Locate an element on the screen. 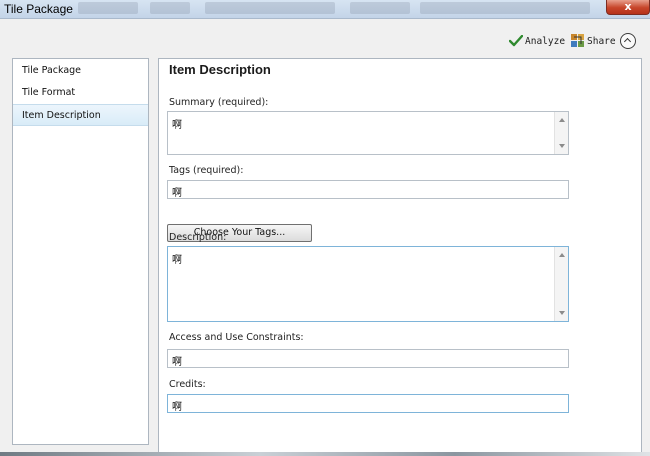 The height and width of the screenshot is (456, 650). credits-input: 啊 is located at coordinates (368, 403).